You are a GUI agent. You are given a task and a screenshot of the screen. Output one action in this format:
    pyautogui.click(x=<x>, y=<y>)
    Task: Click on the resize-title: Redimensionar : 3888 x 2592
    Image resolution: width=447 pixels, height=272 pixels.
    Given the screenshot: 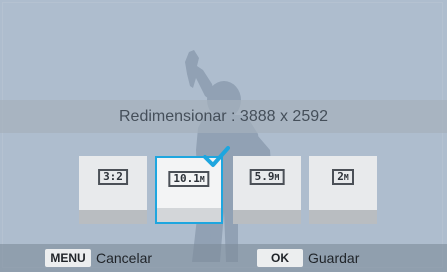 What is the action you would take?
    pyautogui.click(x=223, y=116)
    